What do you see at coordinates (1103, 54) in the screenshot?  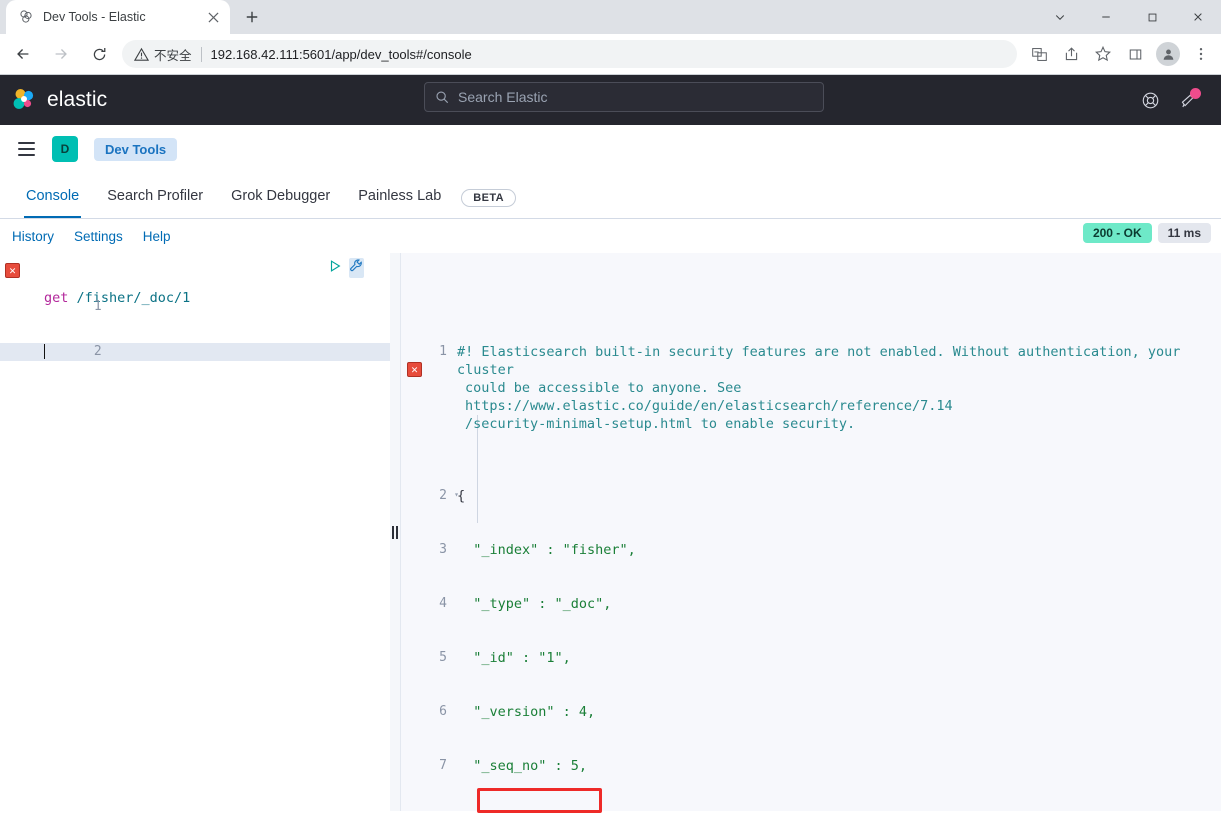 I see `bookmark-star-icon` at bounding box center [1103, 54].